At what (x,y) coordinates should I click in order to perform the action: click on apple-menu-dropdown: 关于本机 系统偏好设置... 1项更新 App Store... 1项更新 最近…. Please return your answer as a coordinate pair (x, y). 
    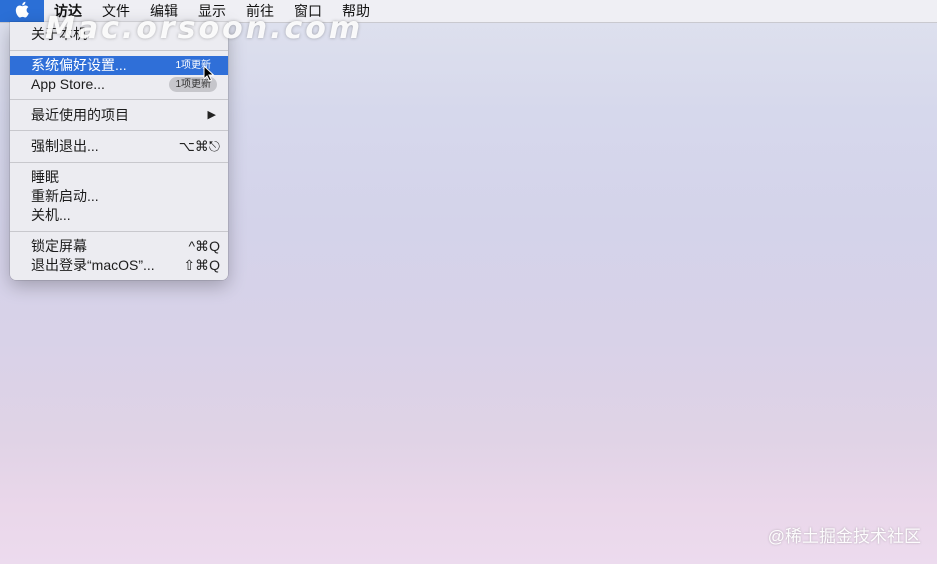
    Looking at the image, I should click on (119, 151).